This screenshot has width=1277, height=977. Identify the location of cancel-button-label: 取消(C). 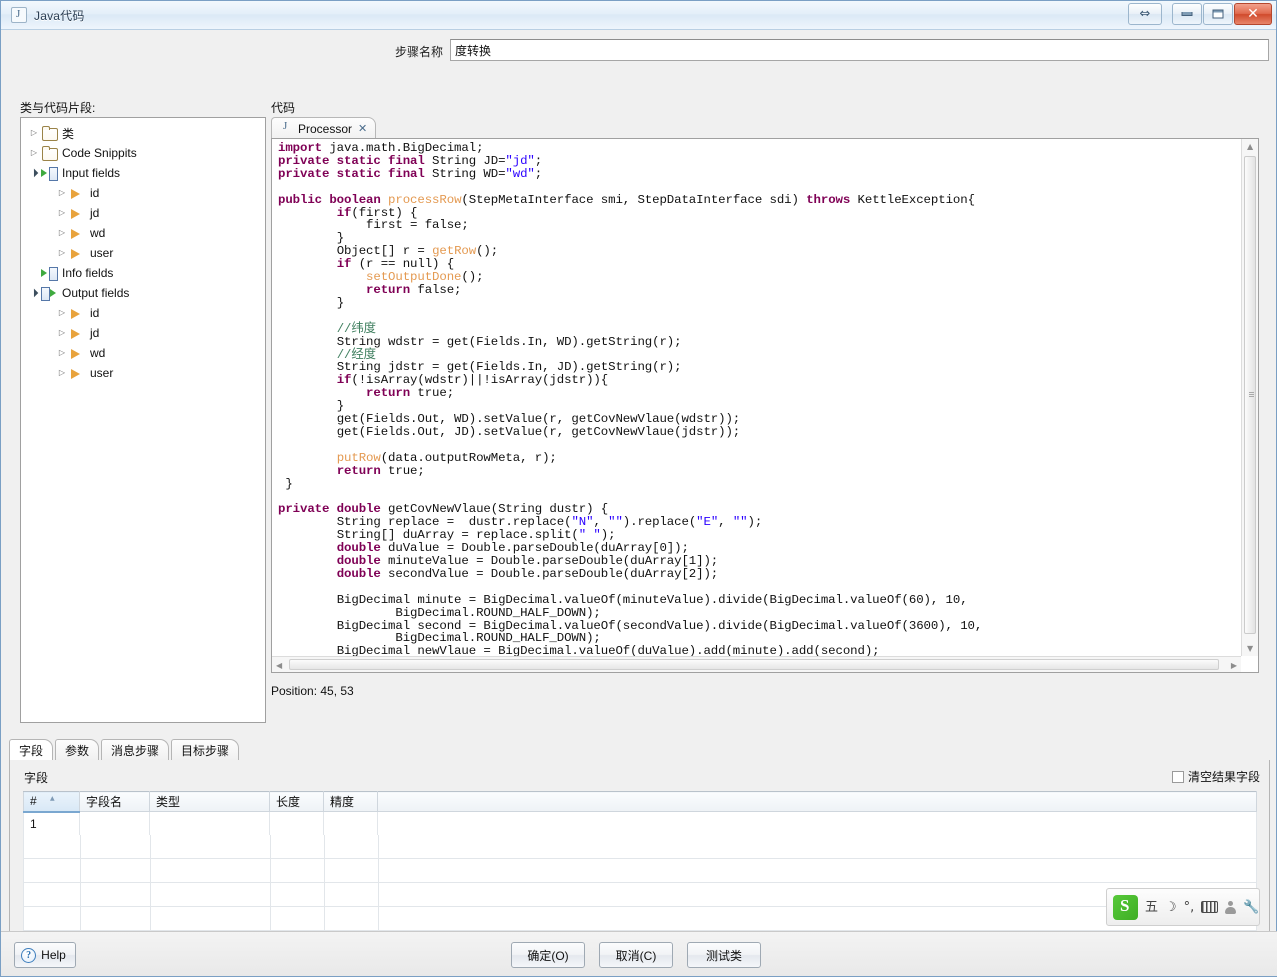
(636, 955).